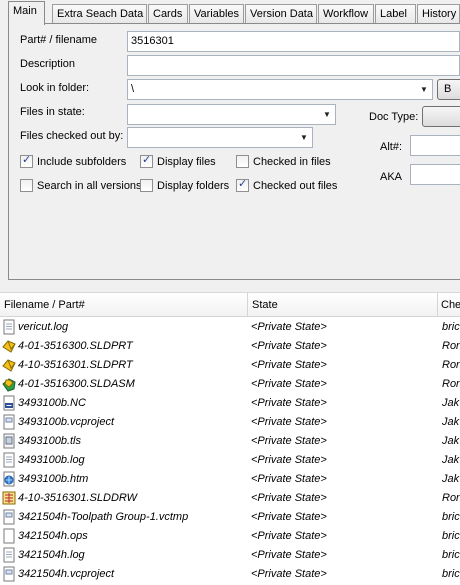 Image resolution: width=460 pixels, height=585 pixels. What do you see at coordinates (48, 64) in the screenshot?
I see `description-label: Description` at bounding box center [48, 64].